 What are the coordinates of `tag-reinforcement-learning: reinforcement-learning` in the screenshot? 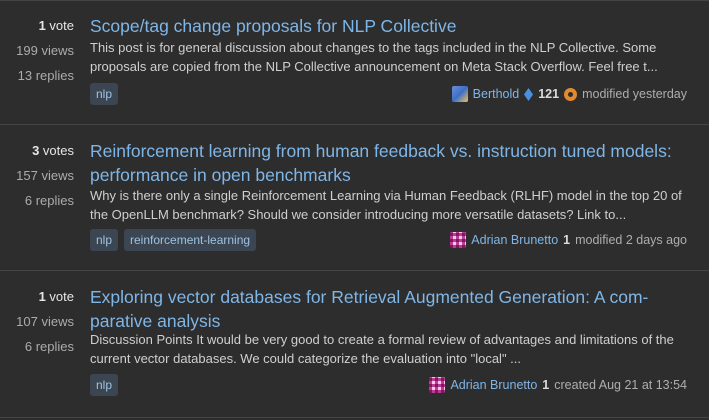 It's located at (190, 240).